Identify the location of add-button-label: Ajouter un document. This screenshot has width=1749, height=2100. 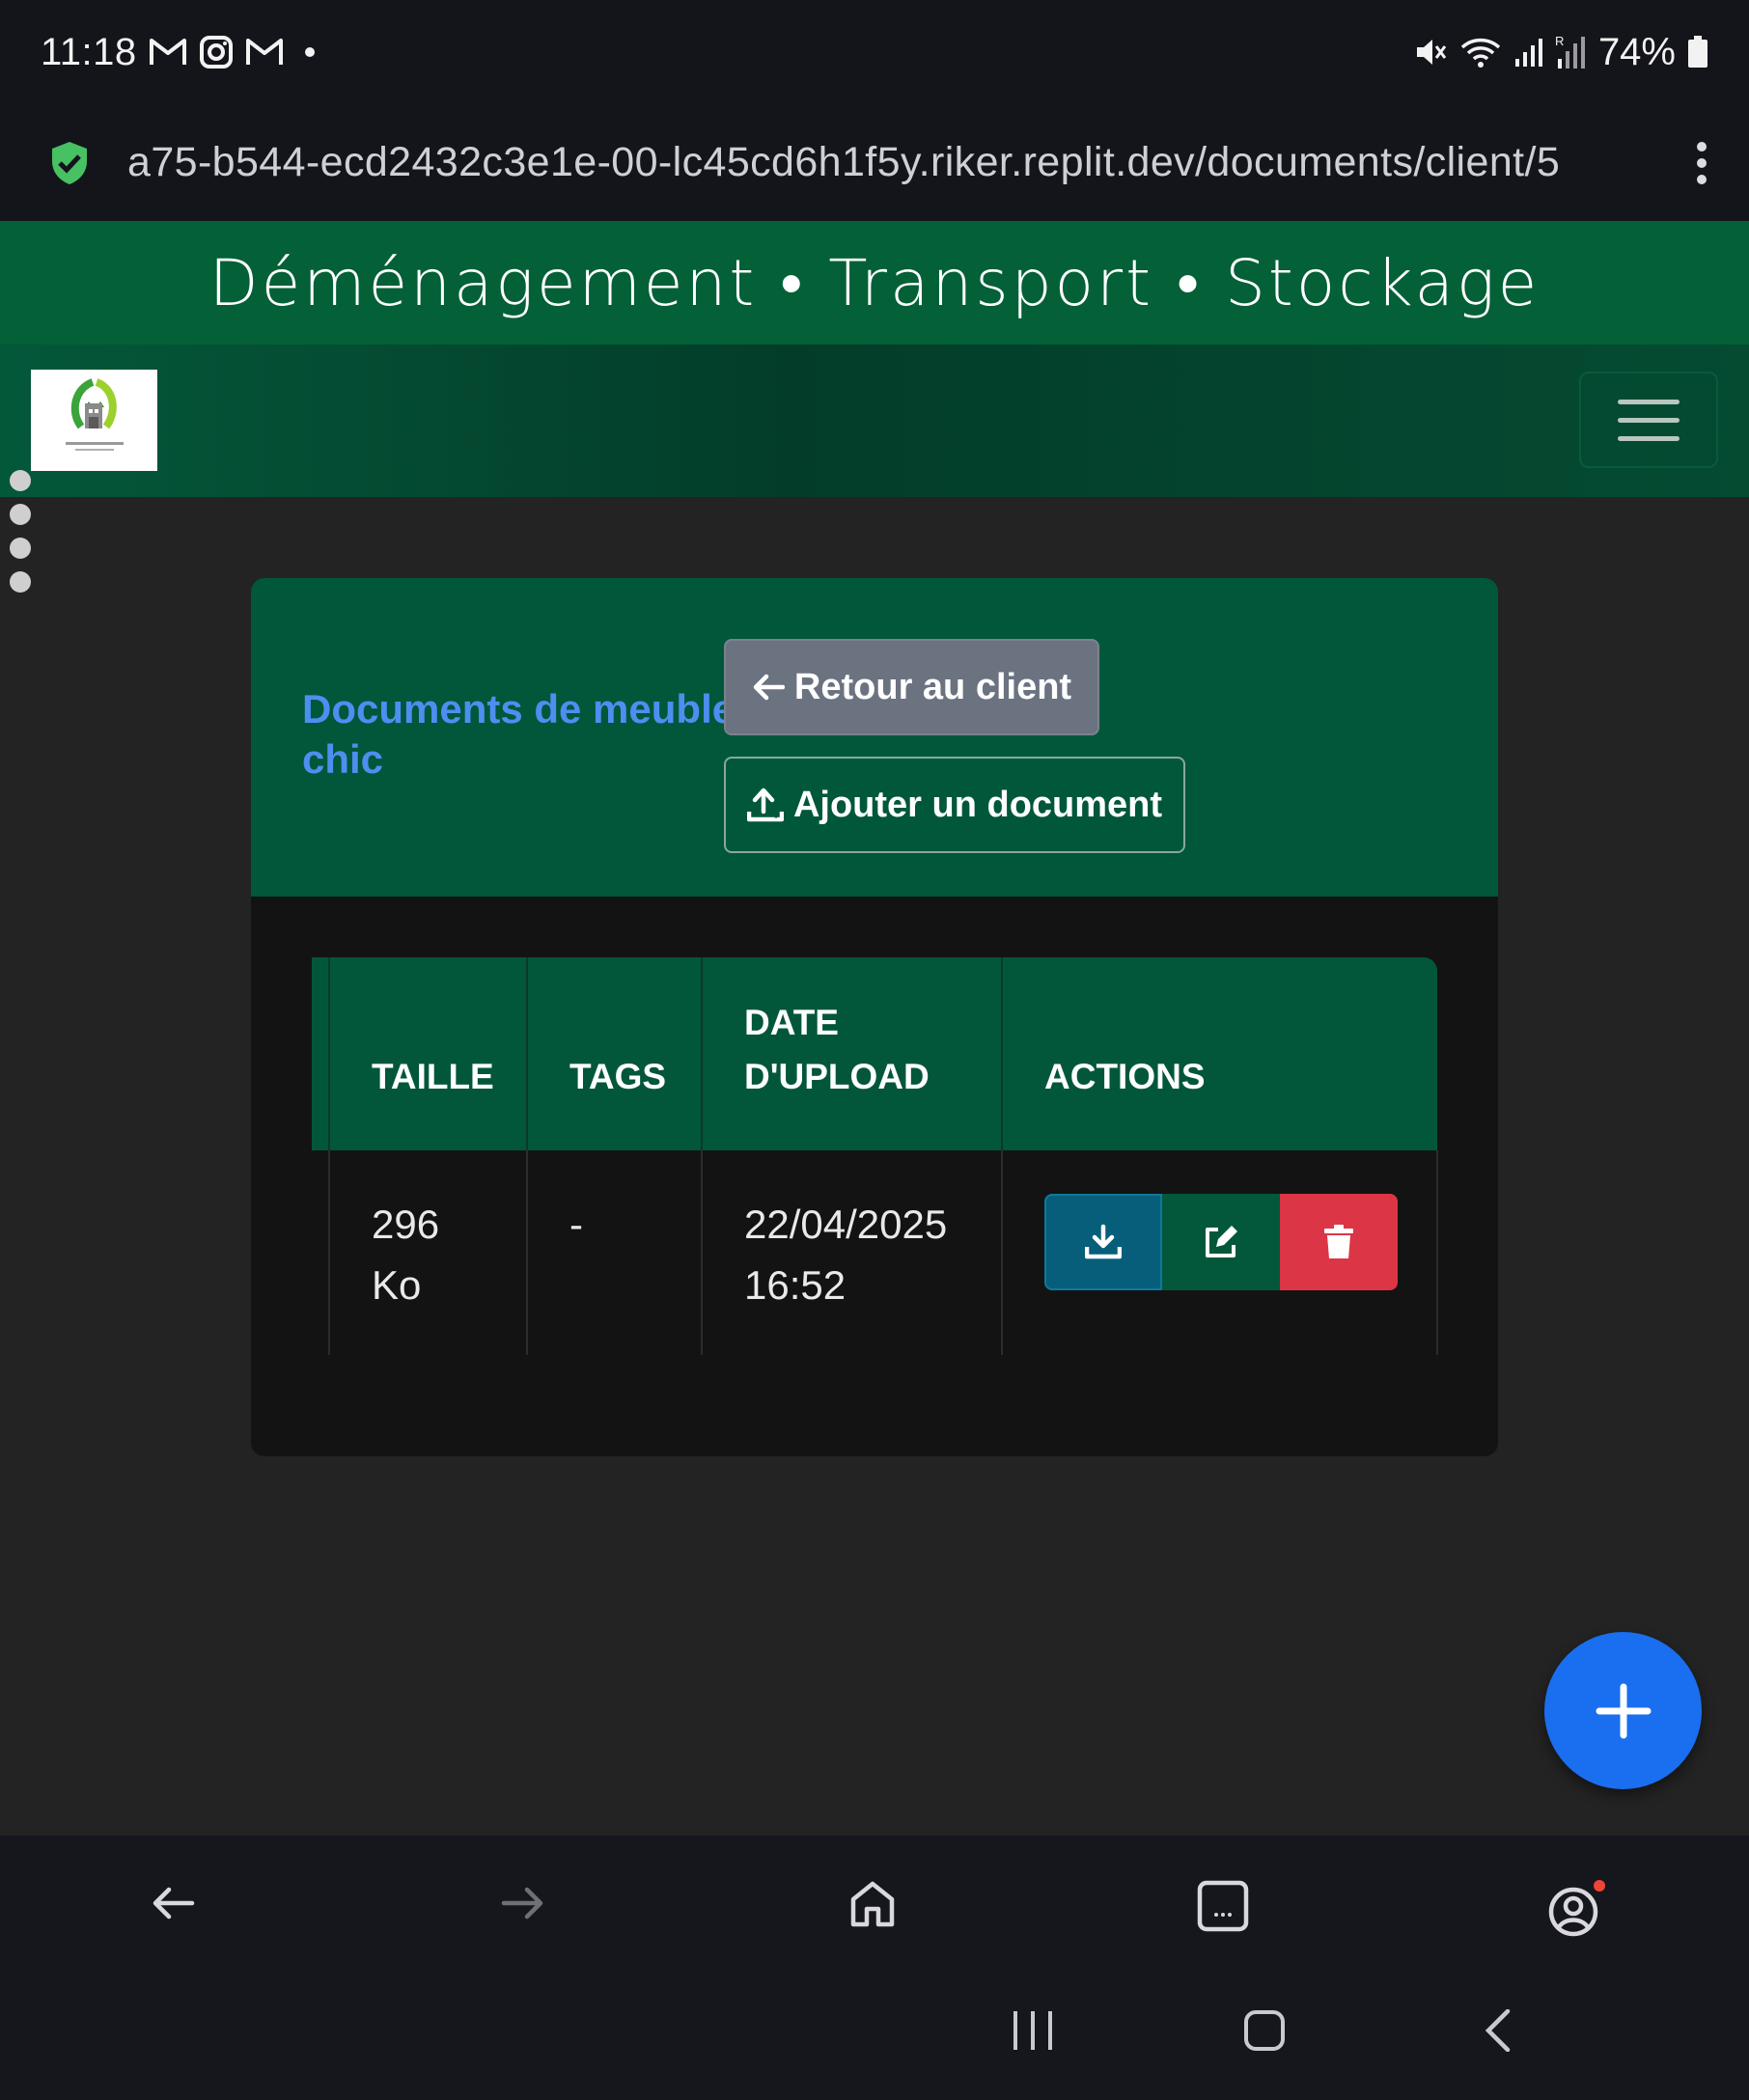
(977, 804).